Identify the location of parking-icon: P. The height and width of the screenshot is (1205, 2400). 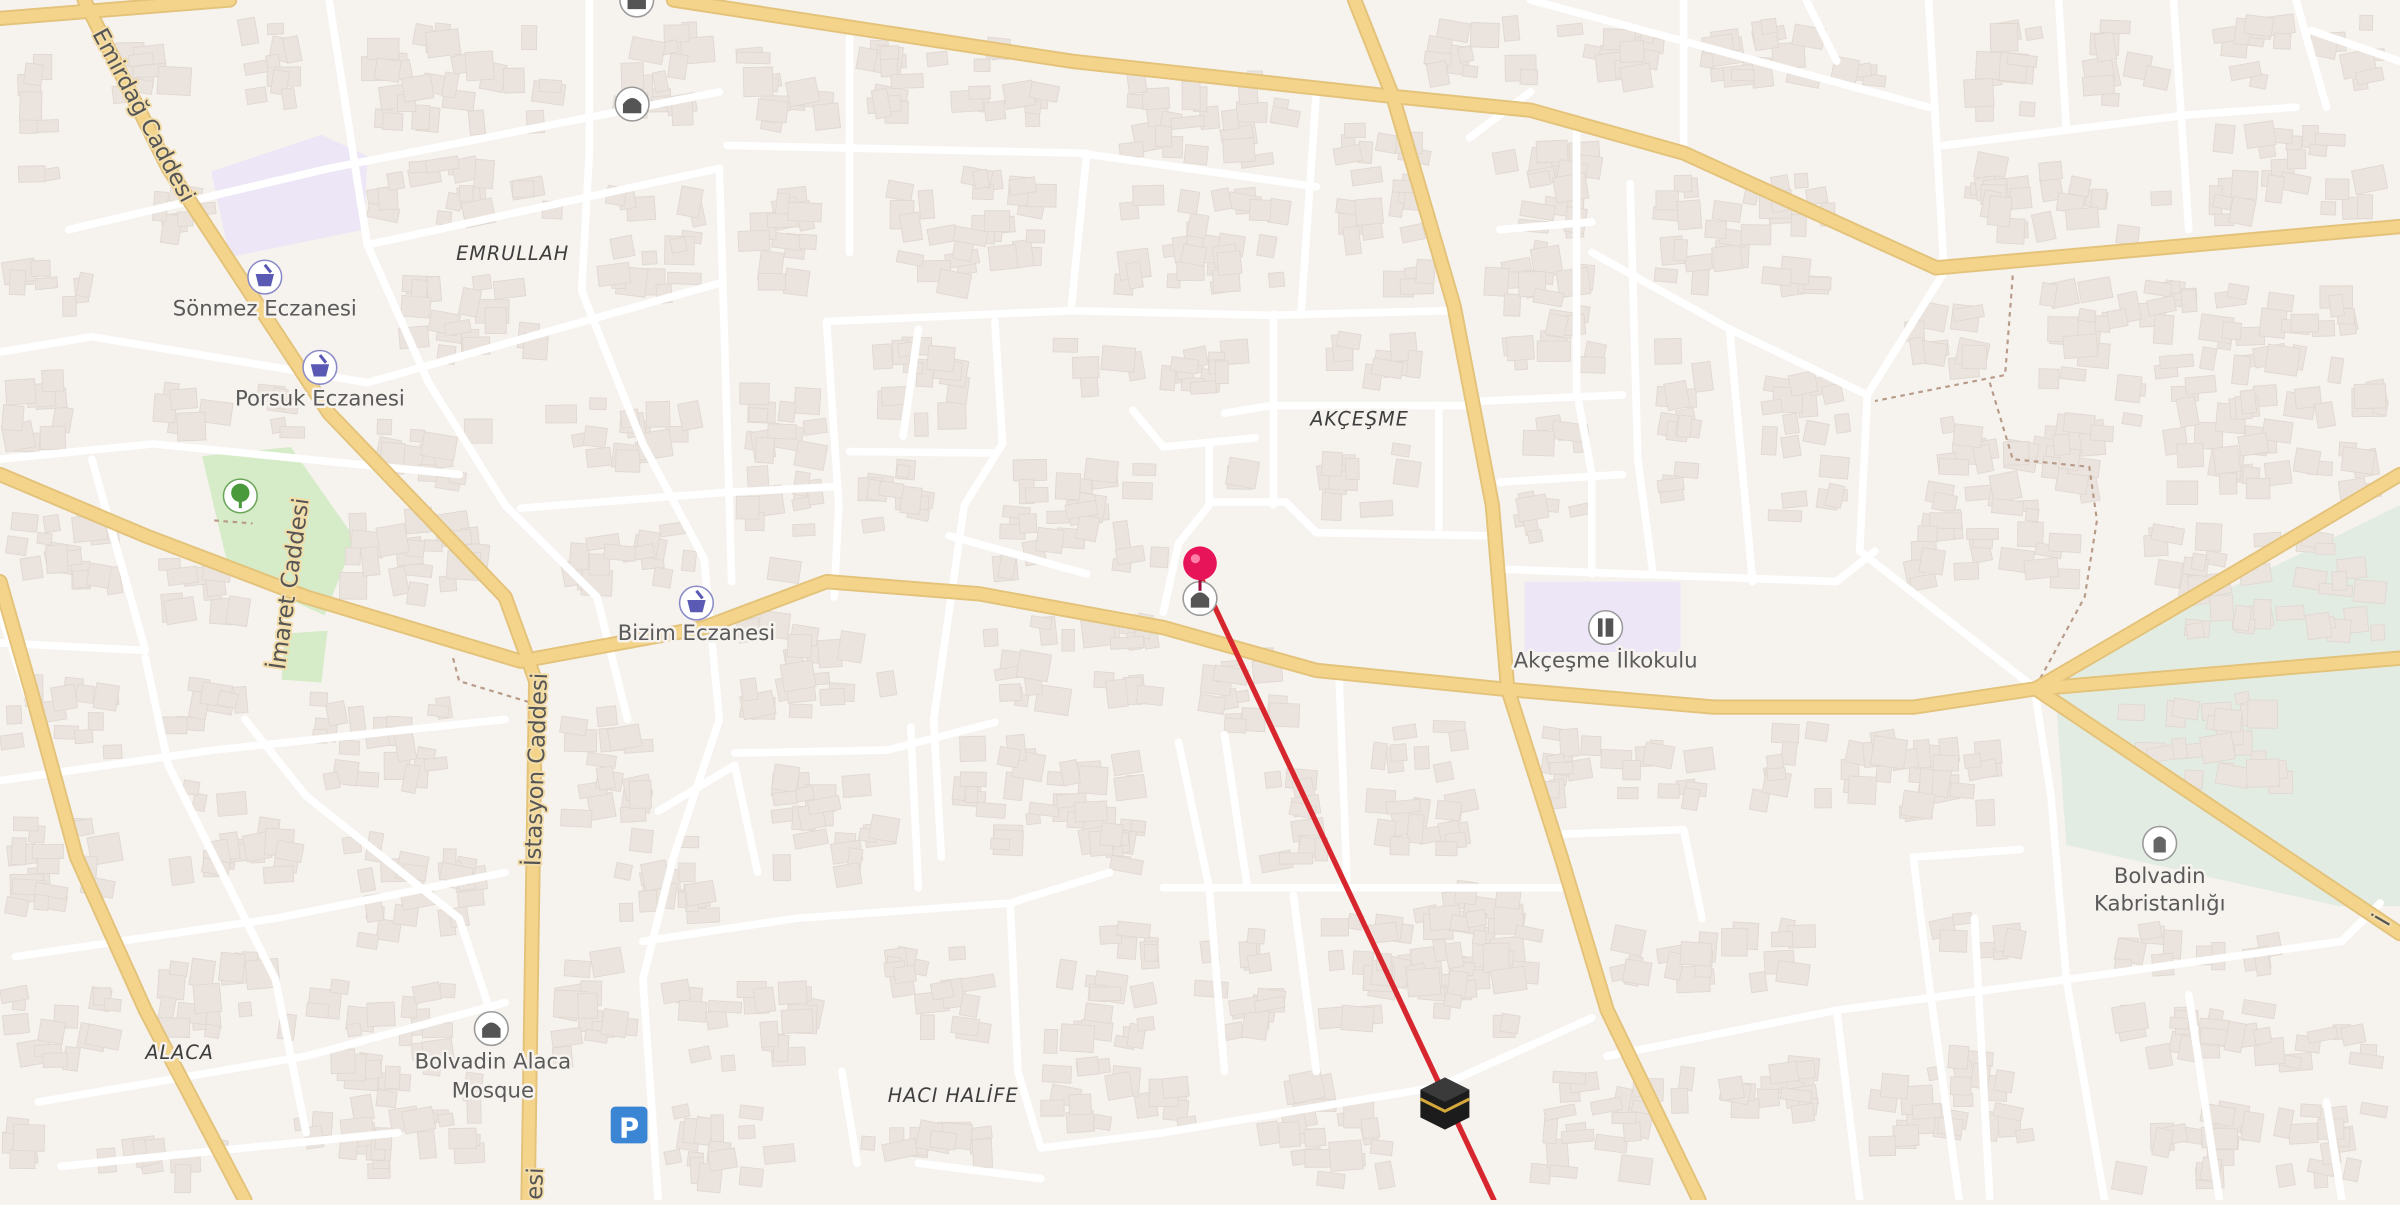
(629, 1125).